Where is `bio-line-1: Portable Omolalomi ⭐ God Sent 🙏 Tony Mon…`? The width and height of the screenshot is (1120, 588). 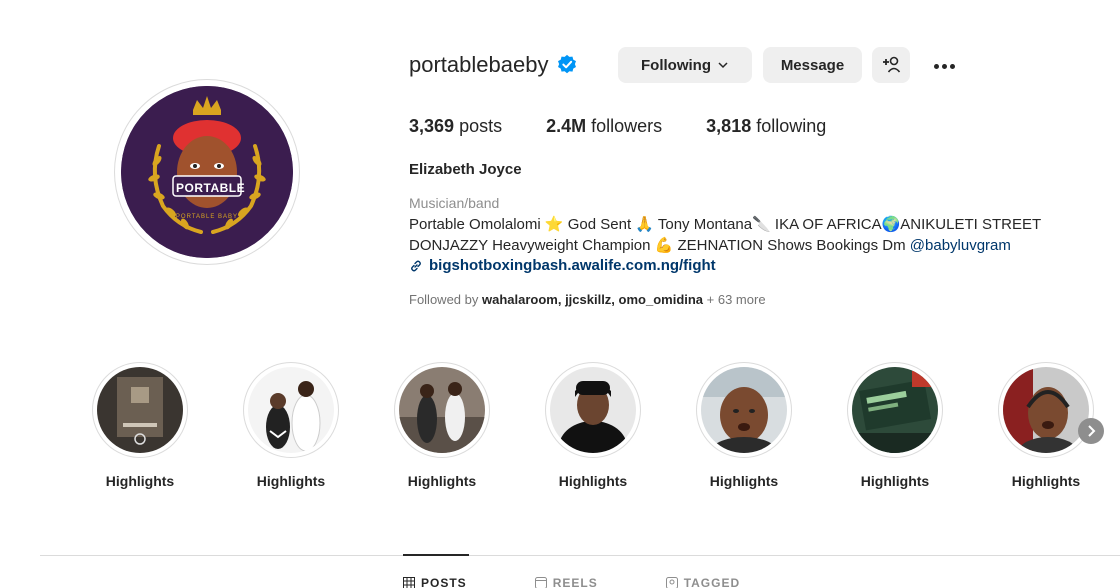 bio-line-1: Portable Omolalomi ⭐ God Sent 🙏 Tony Mon… is located at coordinates (725, 224).